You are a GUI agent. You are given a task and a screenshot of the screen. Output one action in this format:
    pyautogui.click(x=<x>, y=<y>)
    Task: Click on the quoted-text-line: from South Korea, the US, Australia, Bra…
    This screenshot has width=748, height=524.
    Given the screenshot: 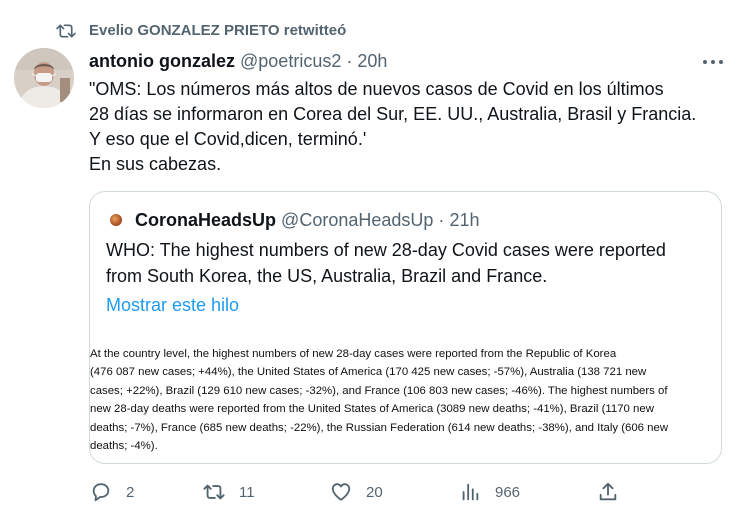 What is the action you would take?
    pyautogui.click(x=327, y=276)
    